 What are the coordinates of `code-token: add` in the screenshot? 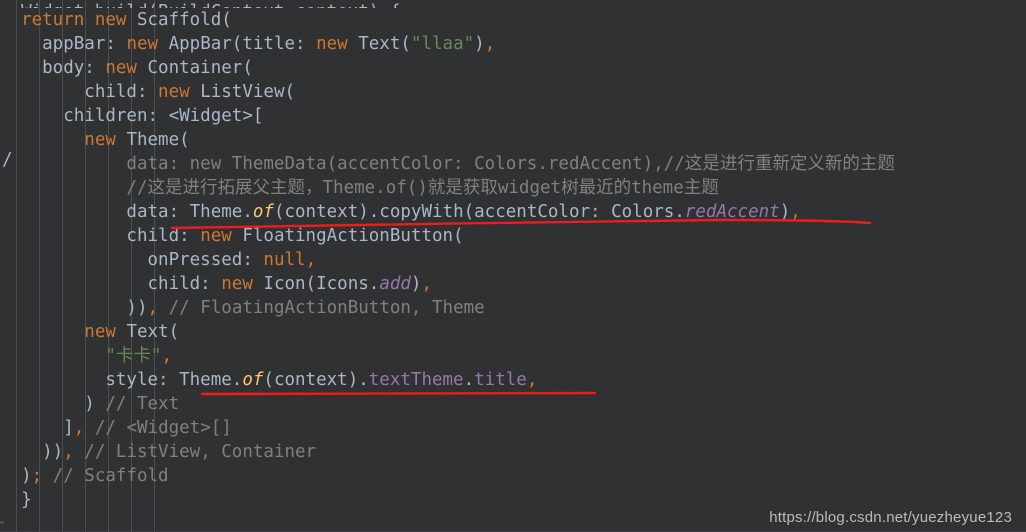 It's located at (395, 284).